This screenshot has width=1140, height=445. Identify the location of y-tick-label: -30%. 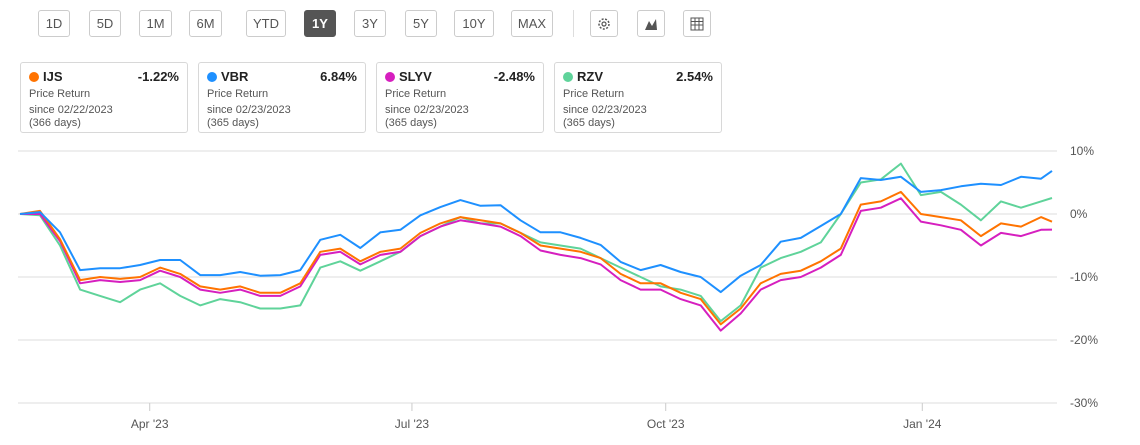
(1084, 403).